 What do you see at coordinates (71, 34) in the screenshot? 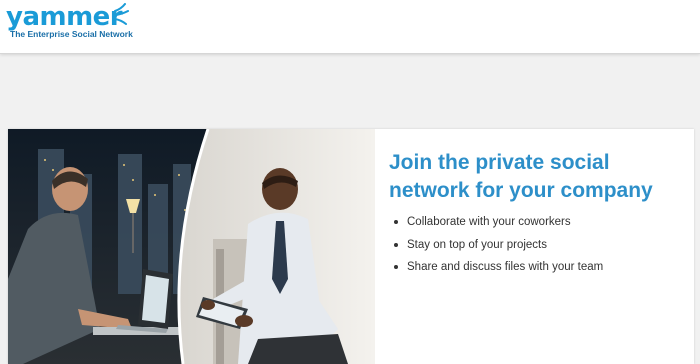
I see `logo-tagline: The Enterprise Social Network` at bounding box center [71, 34].